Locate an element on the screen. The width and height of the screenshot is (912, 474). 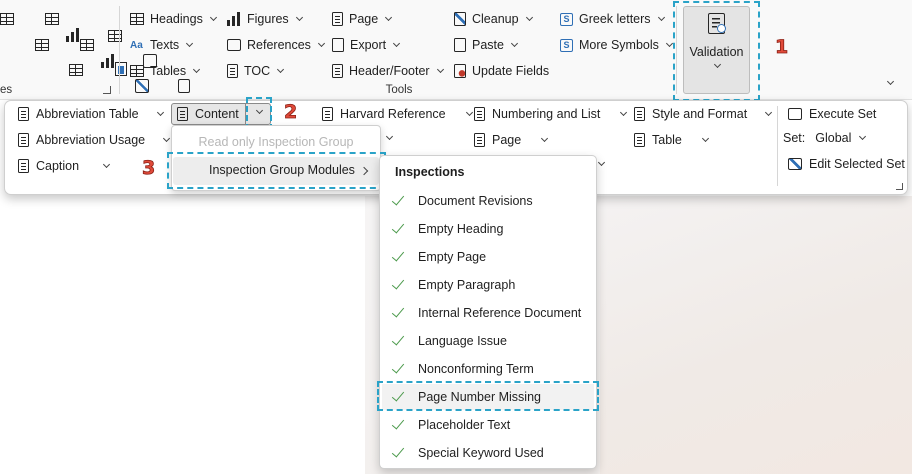
inspection-item: Nonconforming Term is located at coordinates (490, 369).